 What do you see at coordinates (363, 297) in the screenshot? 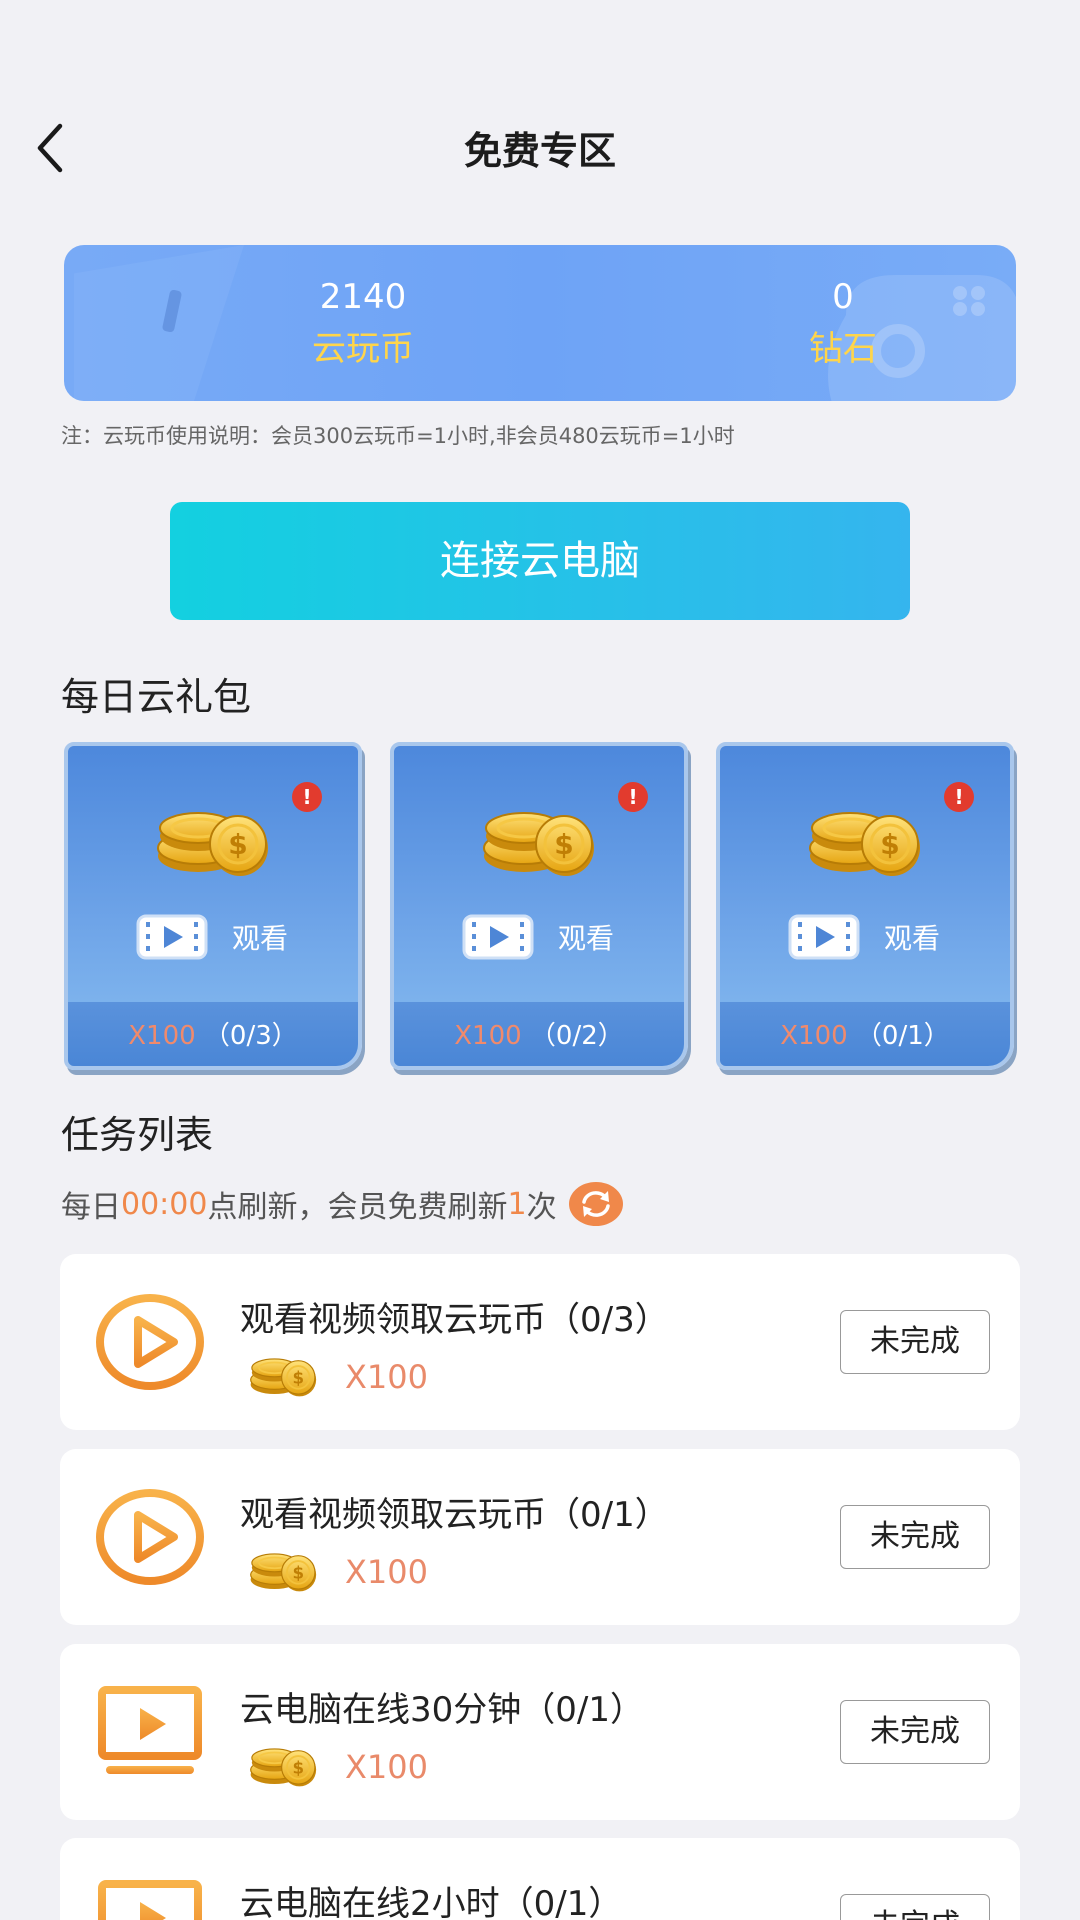
I see `coin-balance-value: 2140` at bounding box center [363, 297].